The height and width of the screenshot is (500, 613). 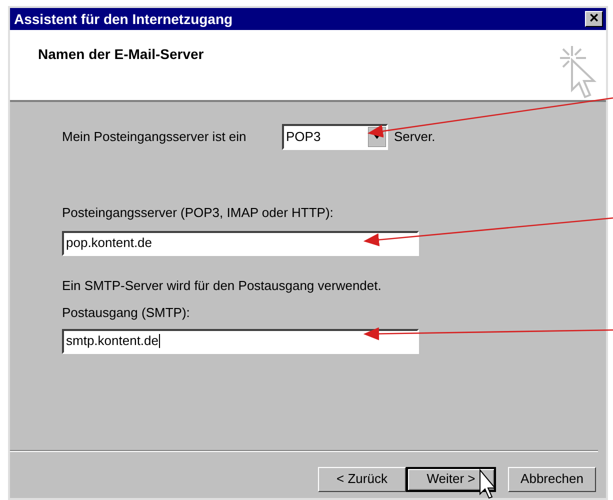 What do you see at coordinates (362, 479) in the screenshot?
I see `dialog-button: < Zurück` at bounding box center [362, 479].